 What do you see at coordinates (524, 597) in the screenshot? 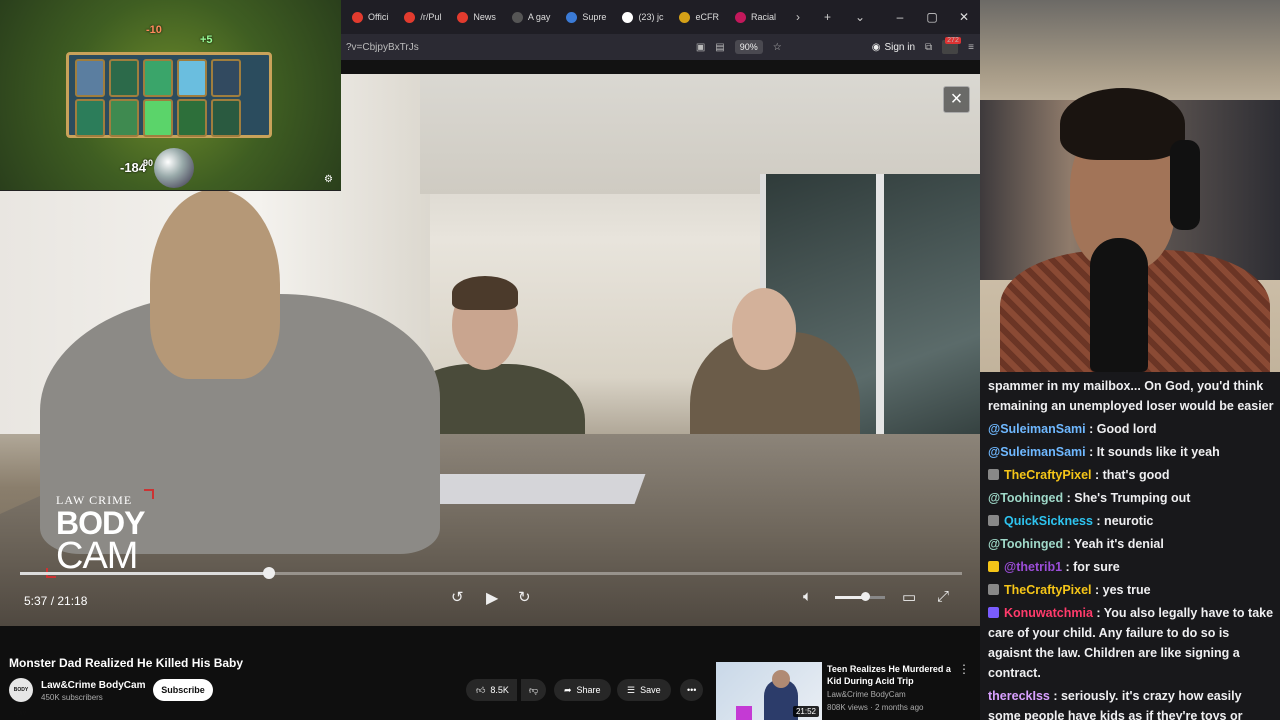
I see `forward-10-icon: ↻` at bounding box center [524, 597].